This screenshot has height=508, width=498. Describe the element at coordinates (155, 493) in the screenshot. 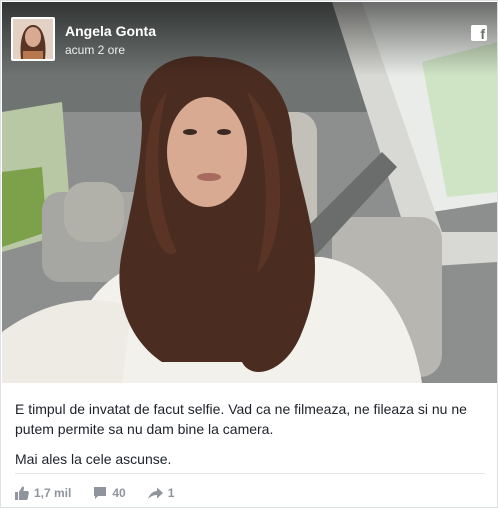

I see `share-arrow-icon` at that location.